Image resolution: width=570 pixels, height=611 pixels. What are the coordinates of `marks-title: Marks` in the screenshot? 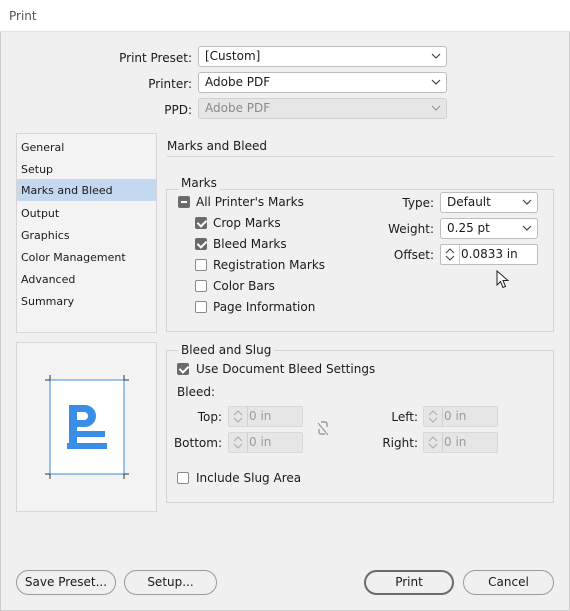 It's located at (199, 183).